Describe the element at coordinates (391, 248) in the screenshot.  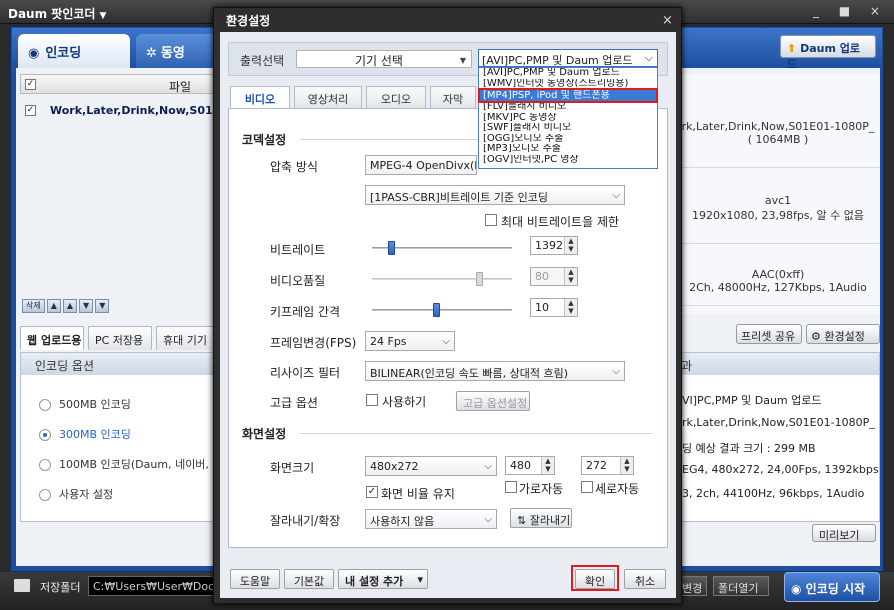
I see `bitrate-slider-thumb` at that location.